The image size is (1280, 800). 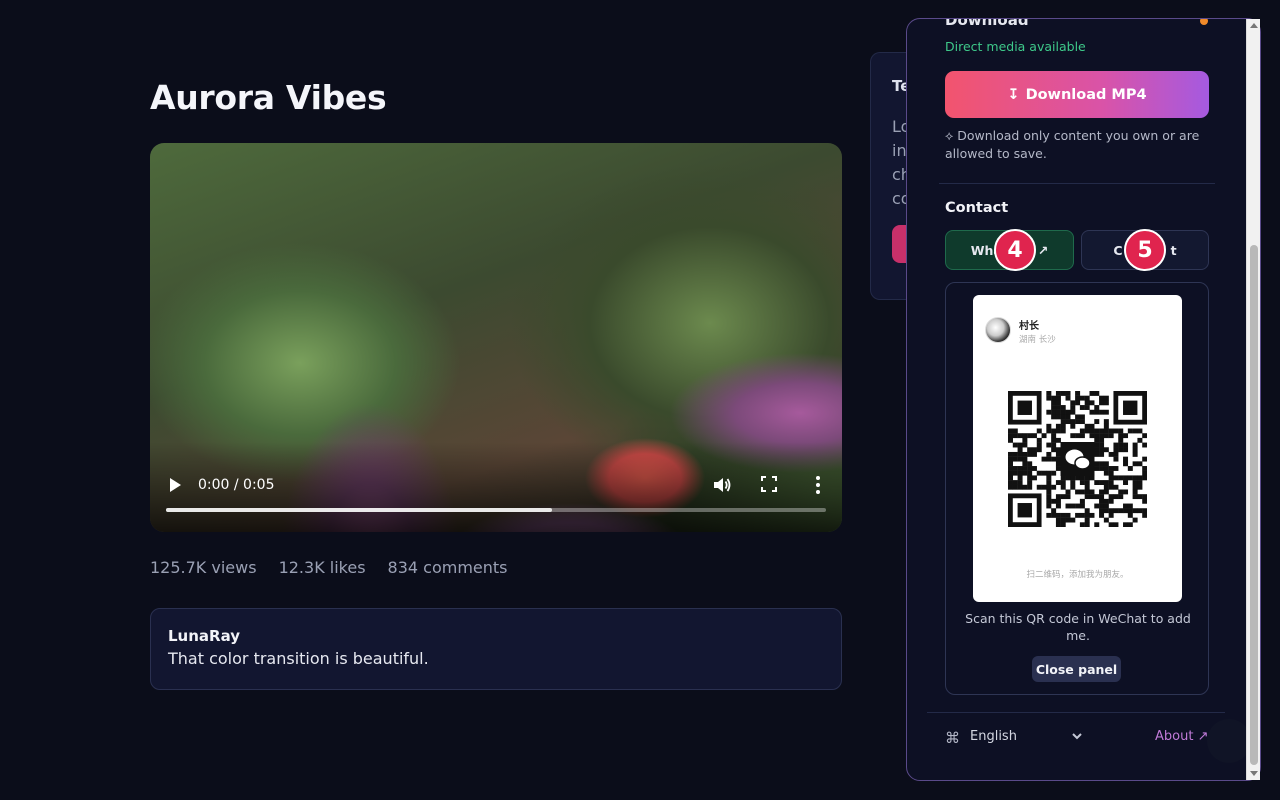 What do you see at coordinates (1015, 46) in the screenshot?
I see `direct-media-status: Direct media available` at bounding box center [1015, 46].